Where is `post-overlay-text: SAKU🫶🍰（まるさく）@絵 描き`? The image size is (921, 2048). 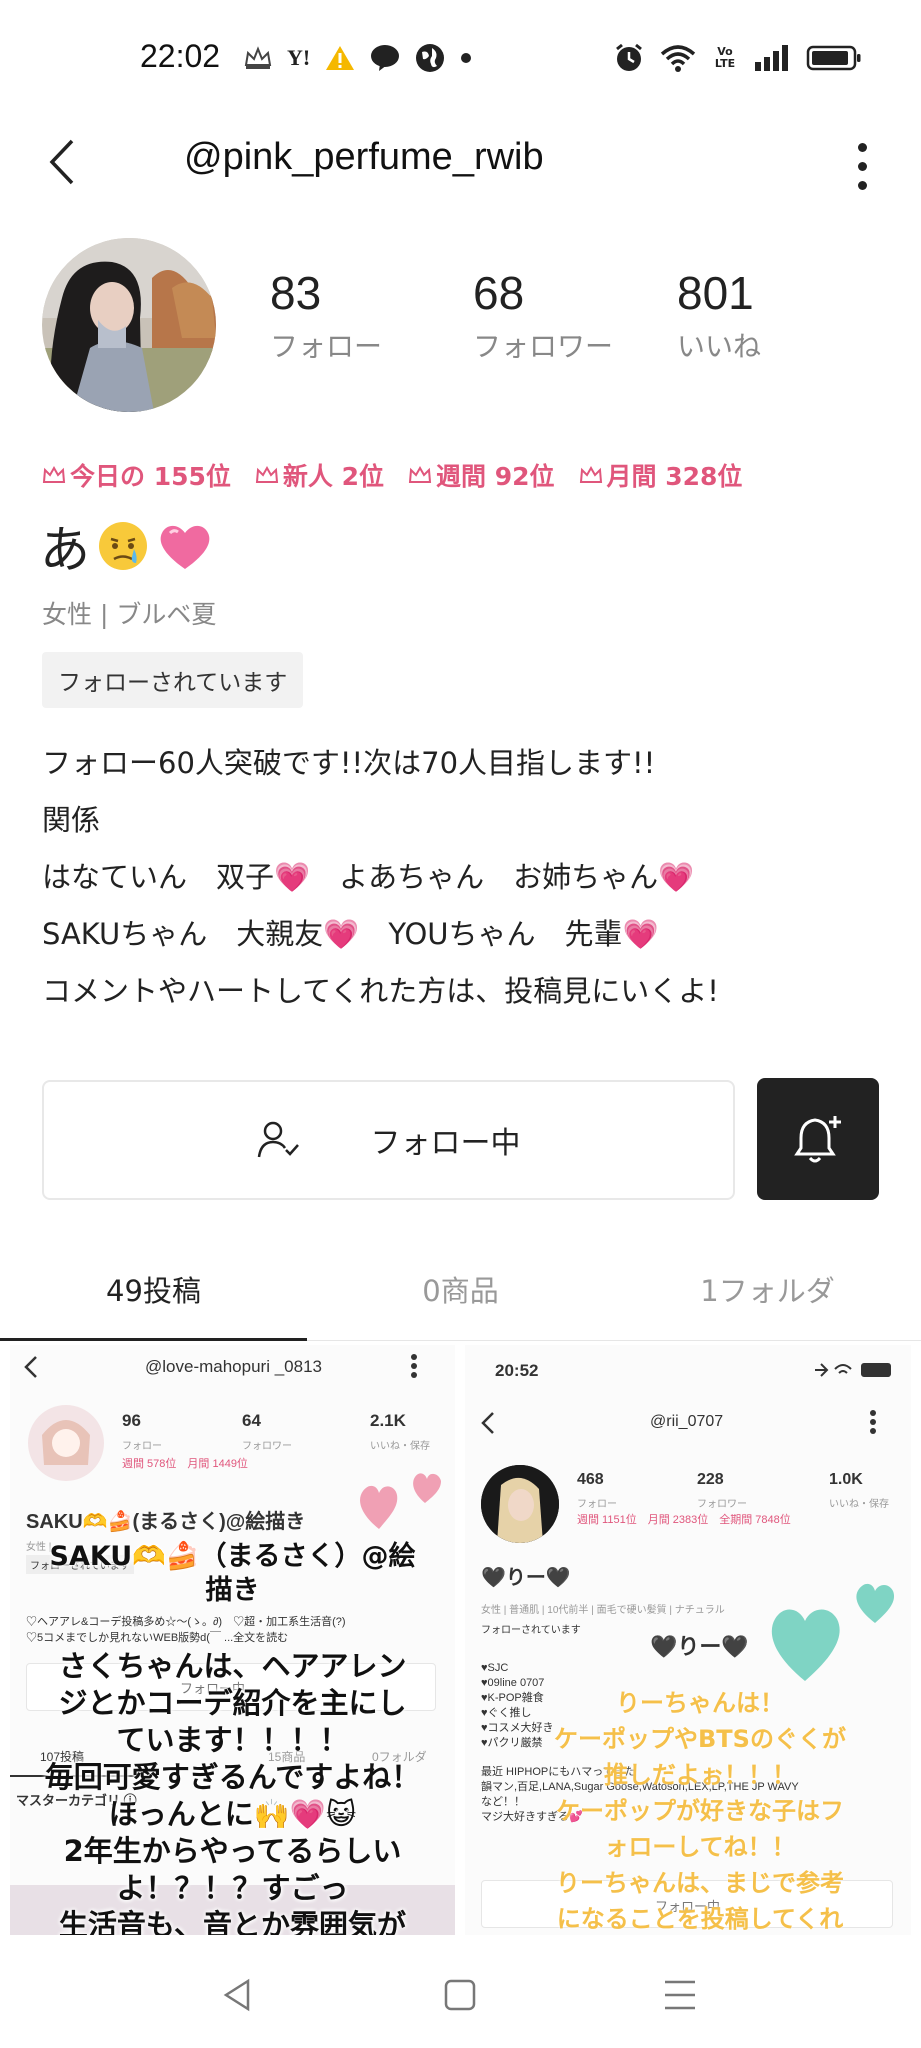
post-overlay-text: SAKU🫶🍰（まるさく）@絵 描き is located at coordinates (232, 1574).